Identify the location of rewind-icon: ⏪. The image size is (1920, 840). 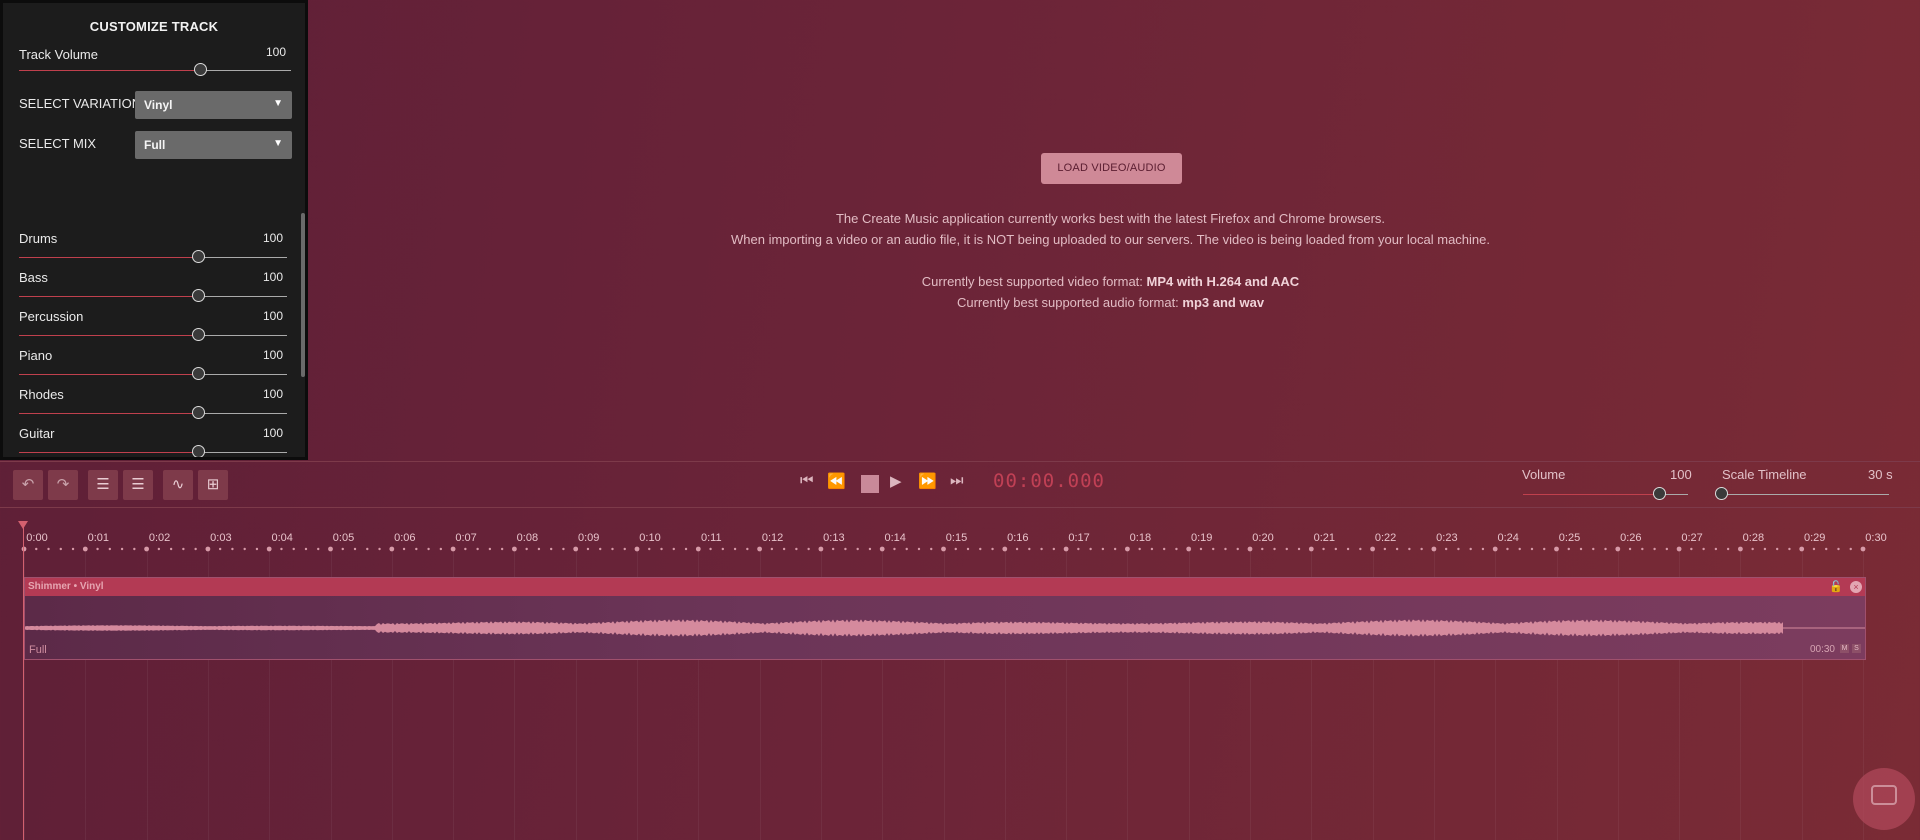
(836, 481).